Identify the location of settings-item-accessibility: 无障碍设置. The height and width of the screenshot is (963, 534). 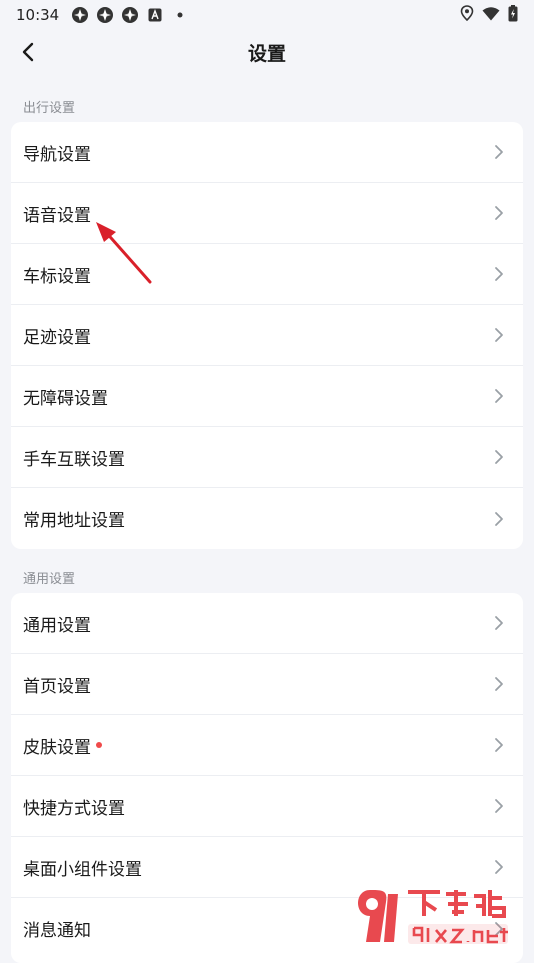
(267, 396).